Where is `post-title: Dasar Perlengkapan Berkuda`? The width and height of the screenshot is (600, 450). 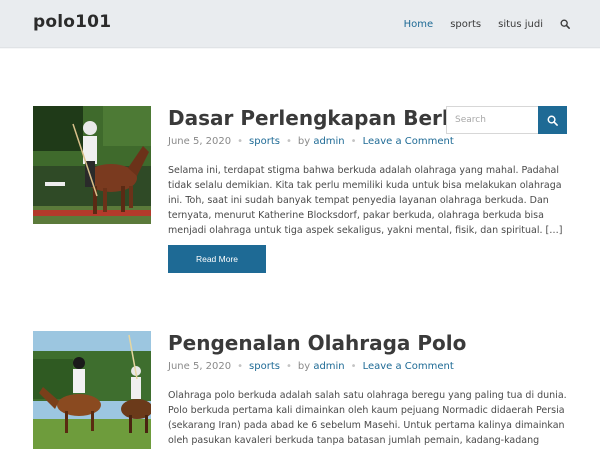 post-title: Dasar Perlengkapan Berkuda is located at coordinates (313, 118).